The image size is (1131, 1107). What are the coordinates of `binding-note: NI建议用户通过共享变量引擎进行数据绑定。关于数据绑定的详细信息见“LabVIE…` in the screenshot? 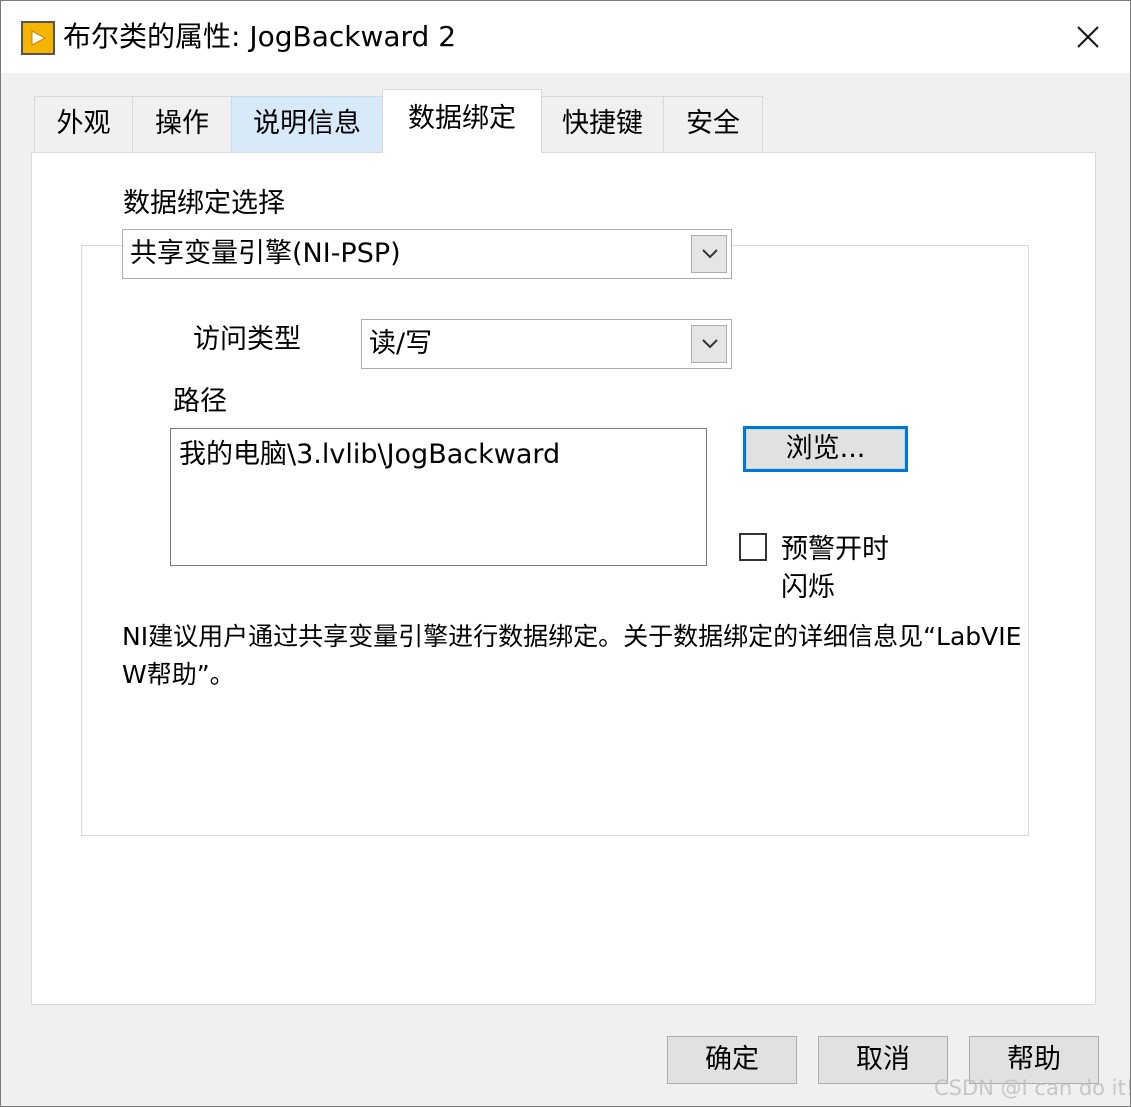 It's located at (572, 655).